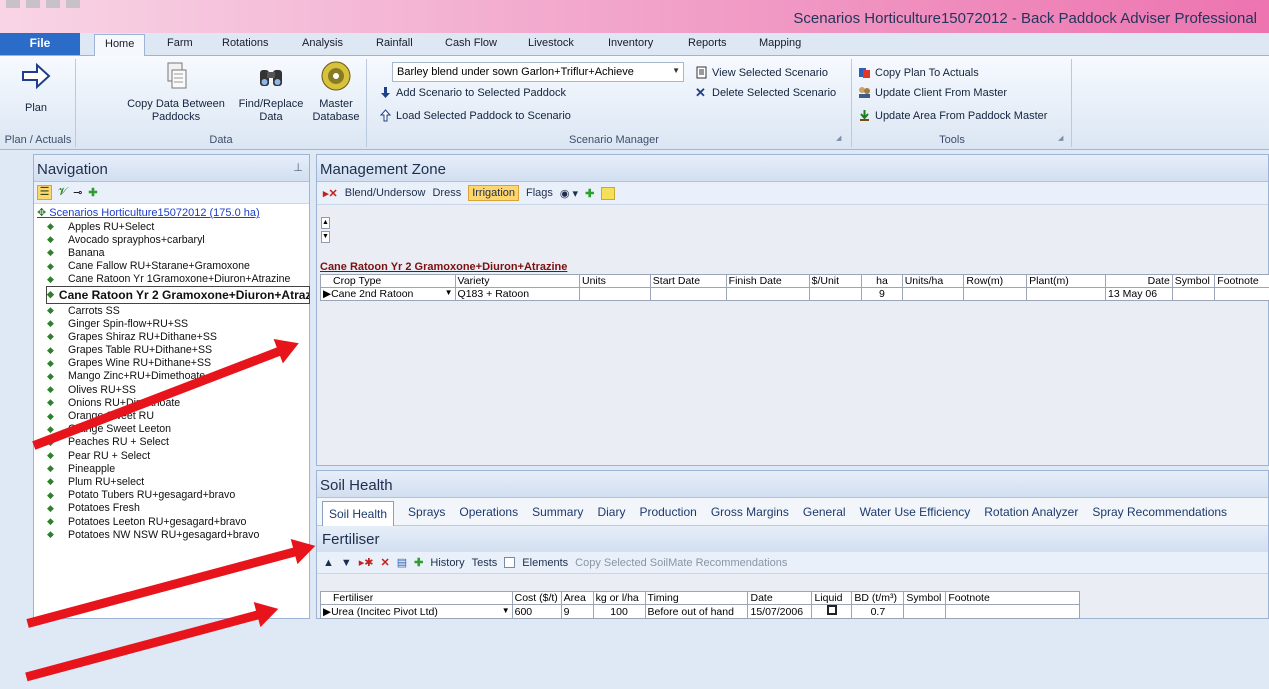 Image resolution: width=1269 pixels, height=689 pixels. What do you see at coordinates (619, 598) in the screenshot?
I see `col-header: kg or l/ha` at bounding box center [619, 598].